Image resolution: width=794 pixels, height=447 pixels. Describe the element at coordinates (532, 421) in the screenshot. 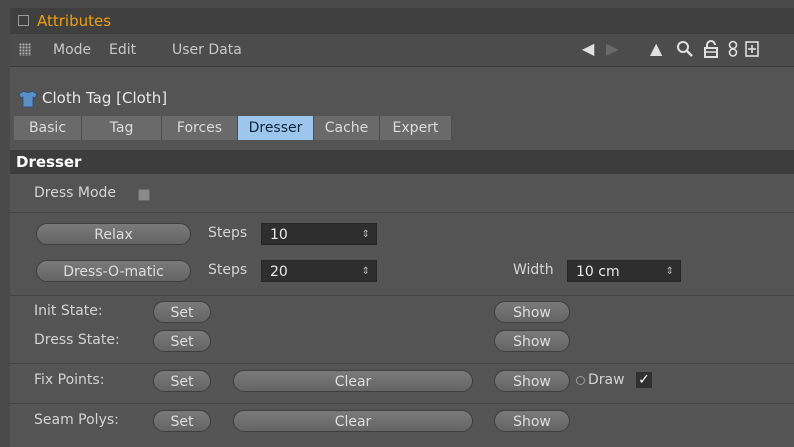

I see `seam-polys-show-button: Show` at that location.